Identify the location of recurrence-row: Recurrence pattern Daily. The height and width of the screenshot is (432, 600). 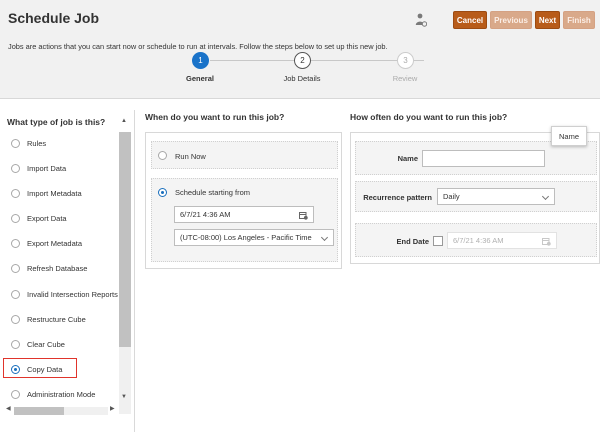
(476, 196).